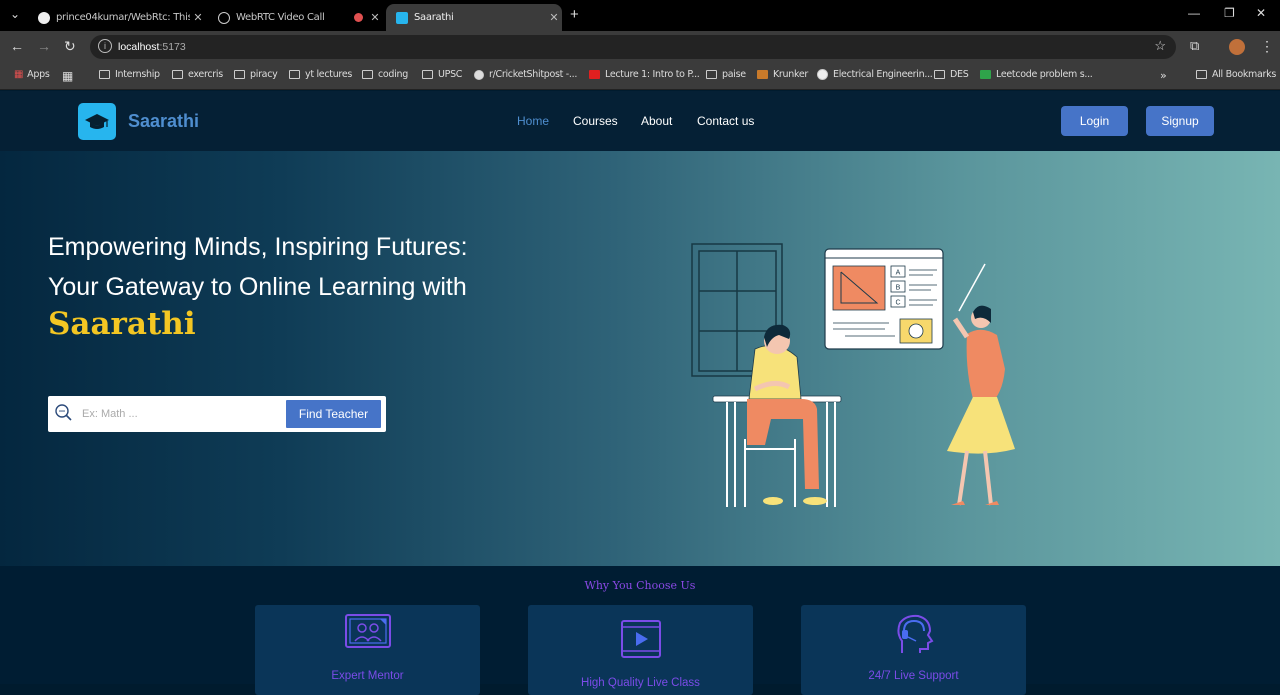  I want to click on all-bookmarks: All Bookmarks, so click(1236, 74).